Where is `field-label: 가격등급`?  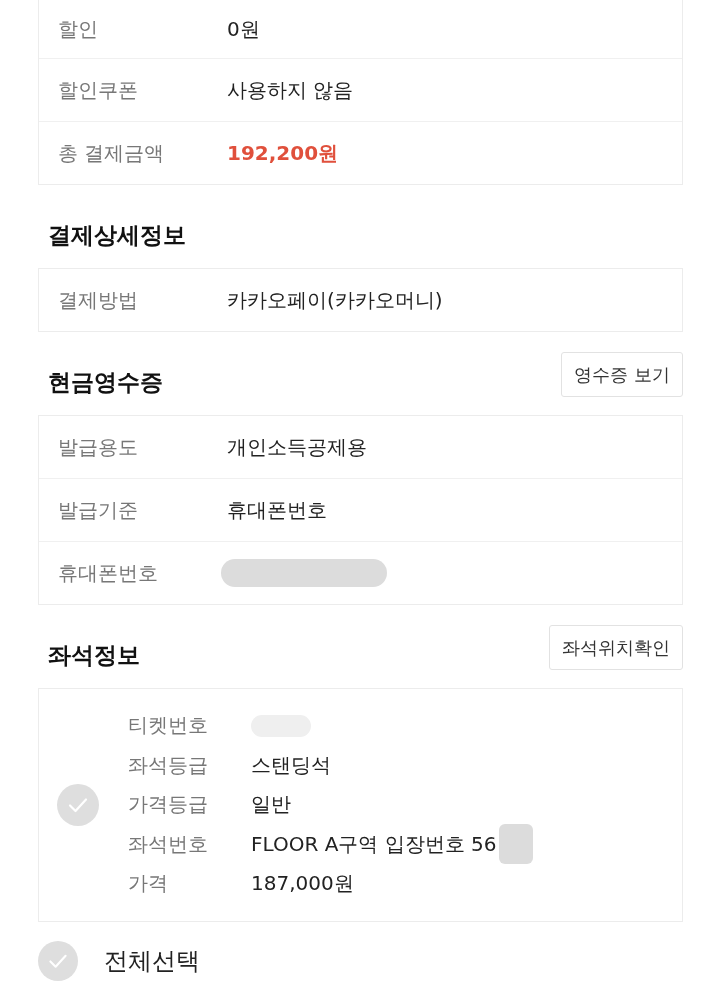 field-label: 가격등급 is located at coordinates (168, 805).